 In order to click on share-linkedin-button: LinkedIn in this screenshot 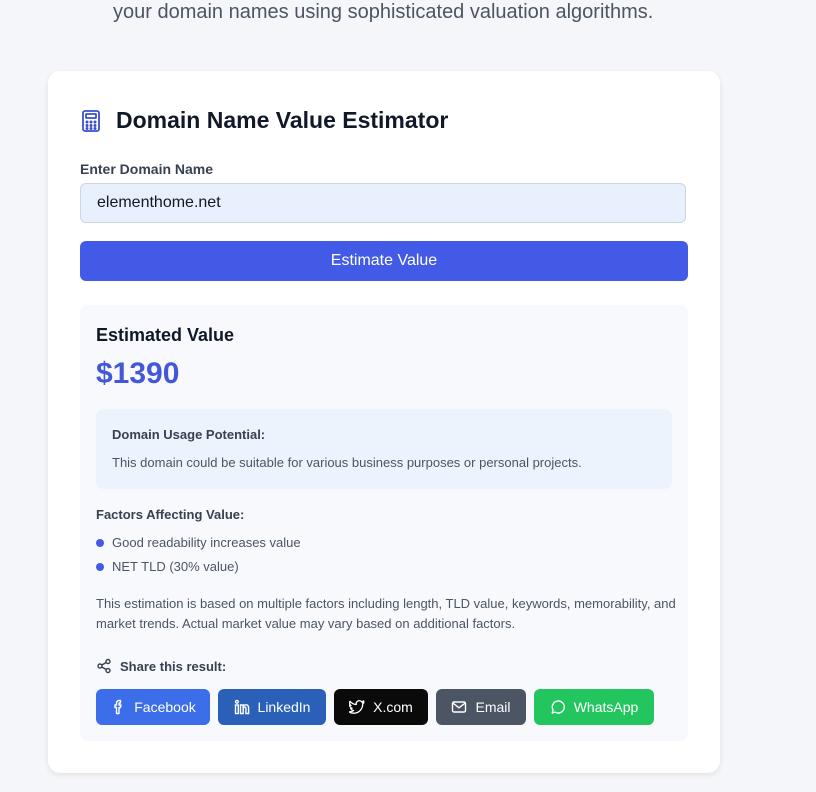, I will do `click(272, 707)`.